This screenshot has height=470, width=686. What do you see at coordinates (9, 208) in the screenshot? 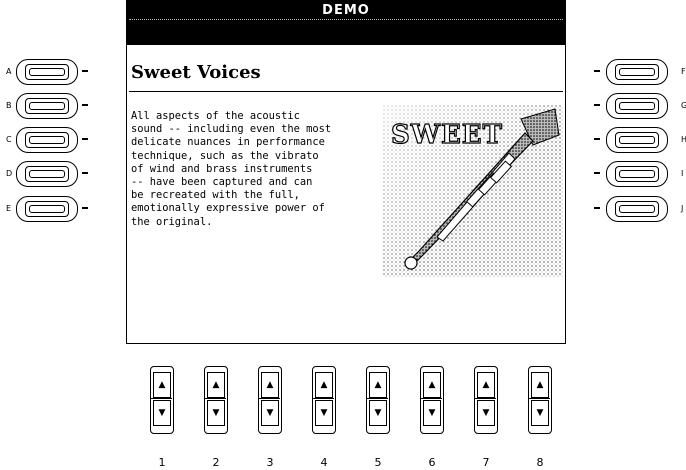
I see `button-letter-e: E` at bounding box center [9, 208].